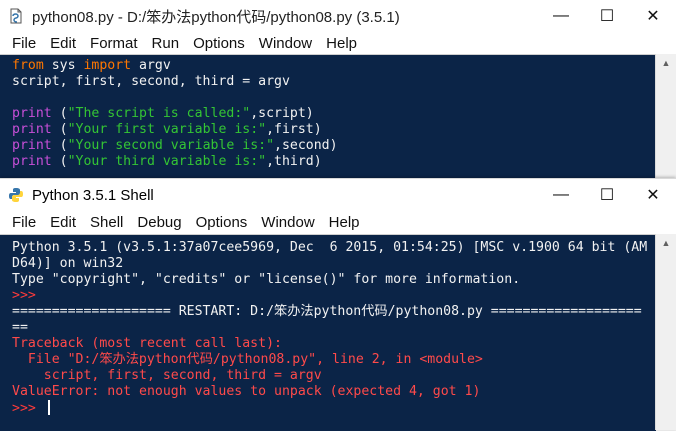  I want to click on banner-line: D64)] on win32, so click(68, 263).